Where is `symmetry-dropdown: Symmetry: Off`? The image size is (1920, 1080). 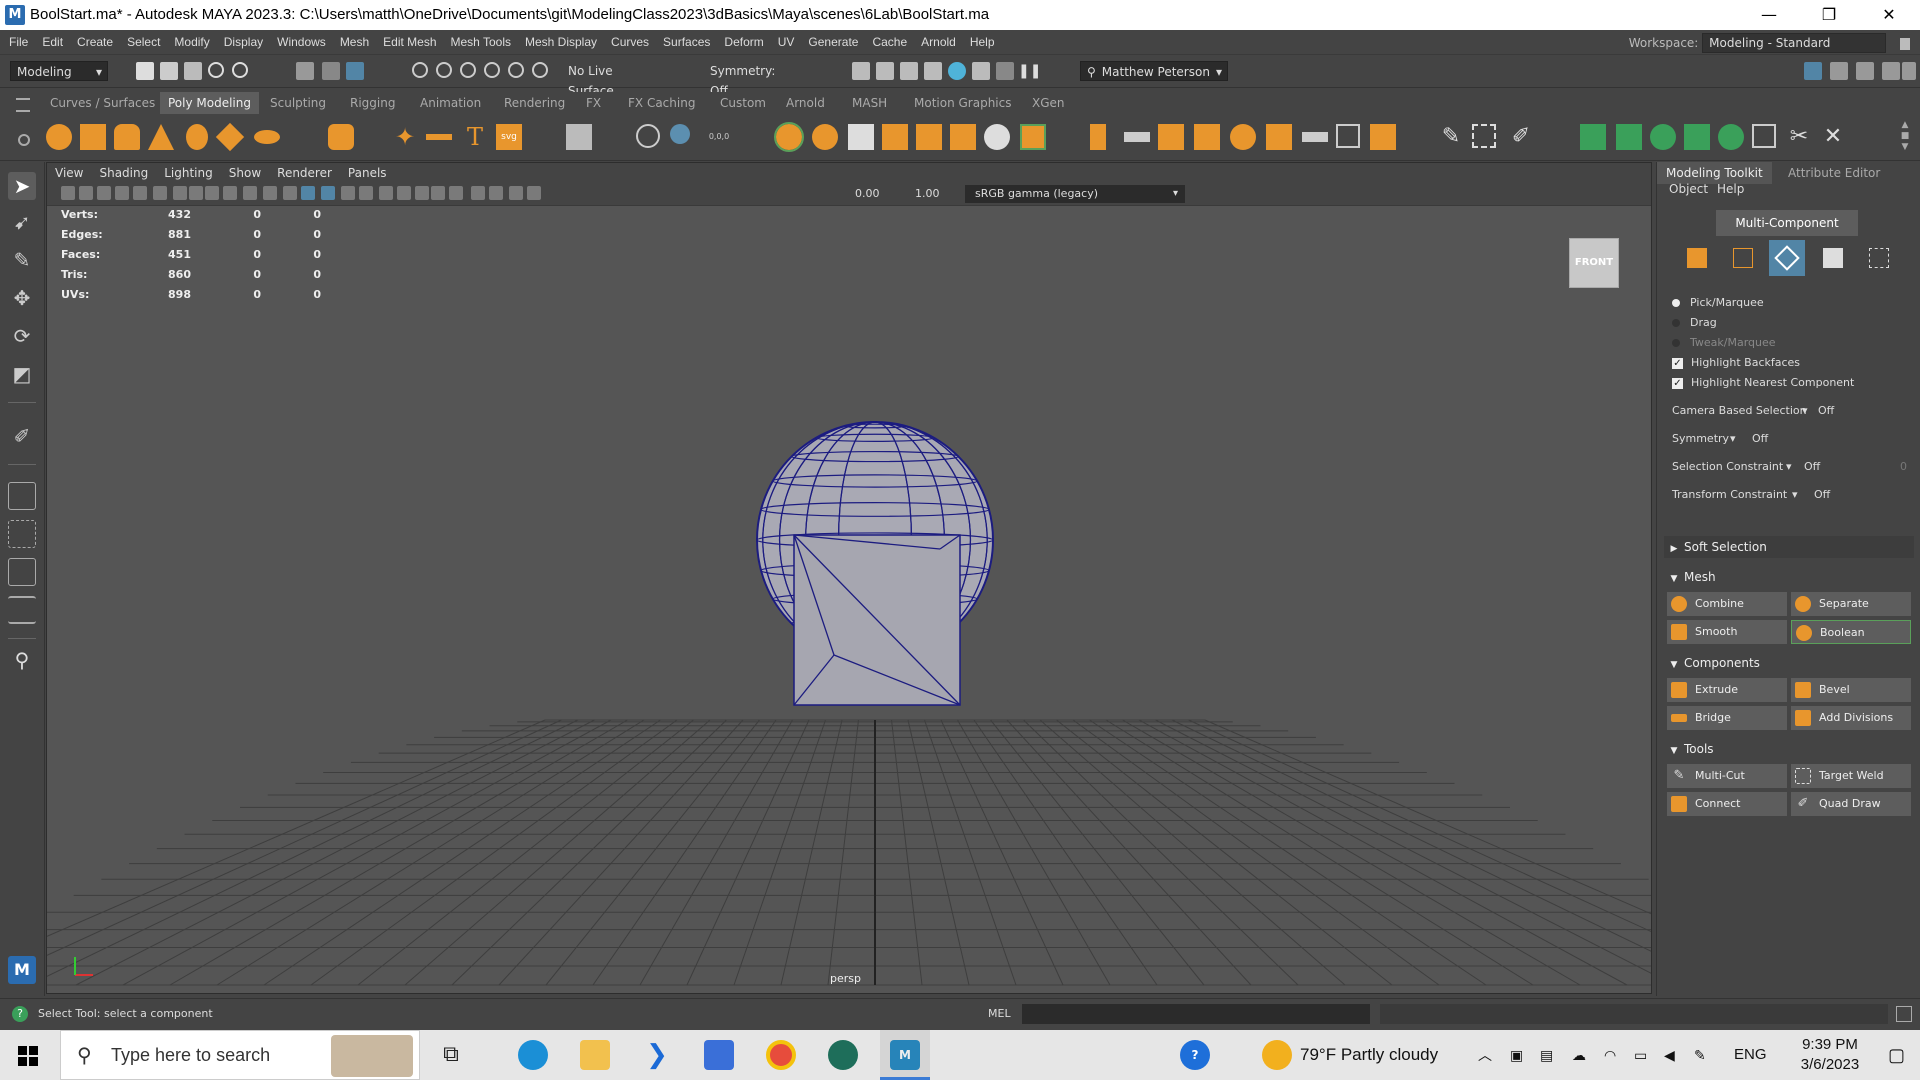
symmetry-dropdown: Symmetry: Off is located at coordinates (753, 79).